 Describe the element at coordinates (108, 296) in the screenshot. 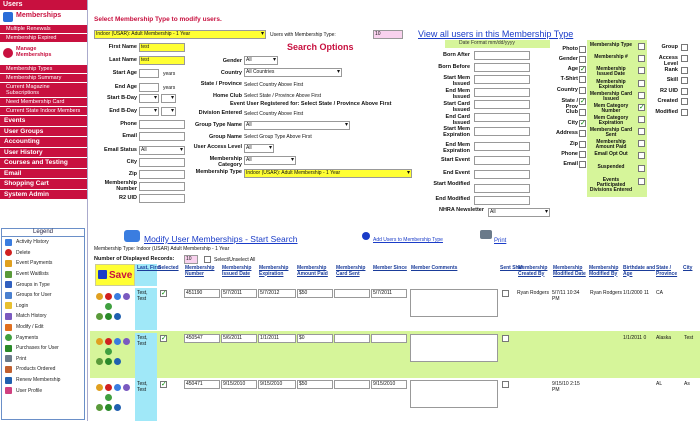

I see `delete-icon` at that location.